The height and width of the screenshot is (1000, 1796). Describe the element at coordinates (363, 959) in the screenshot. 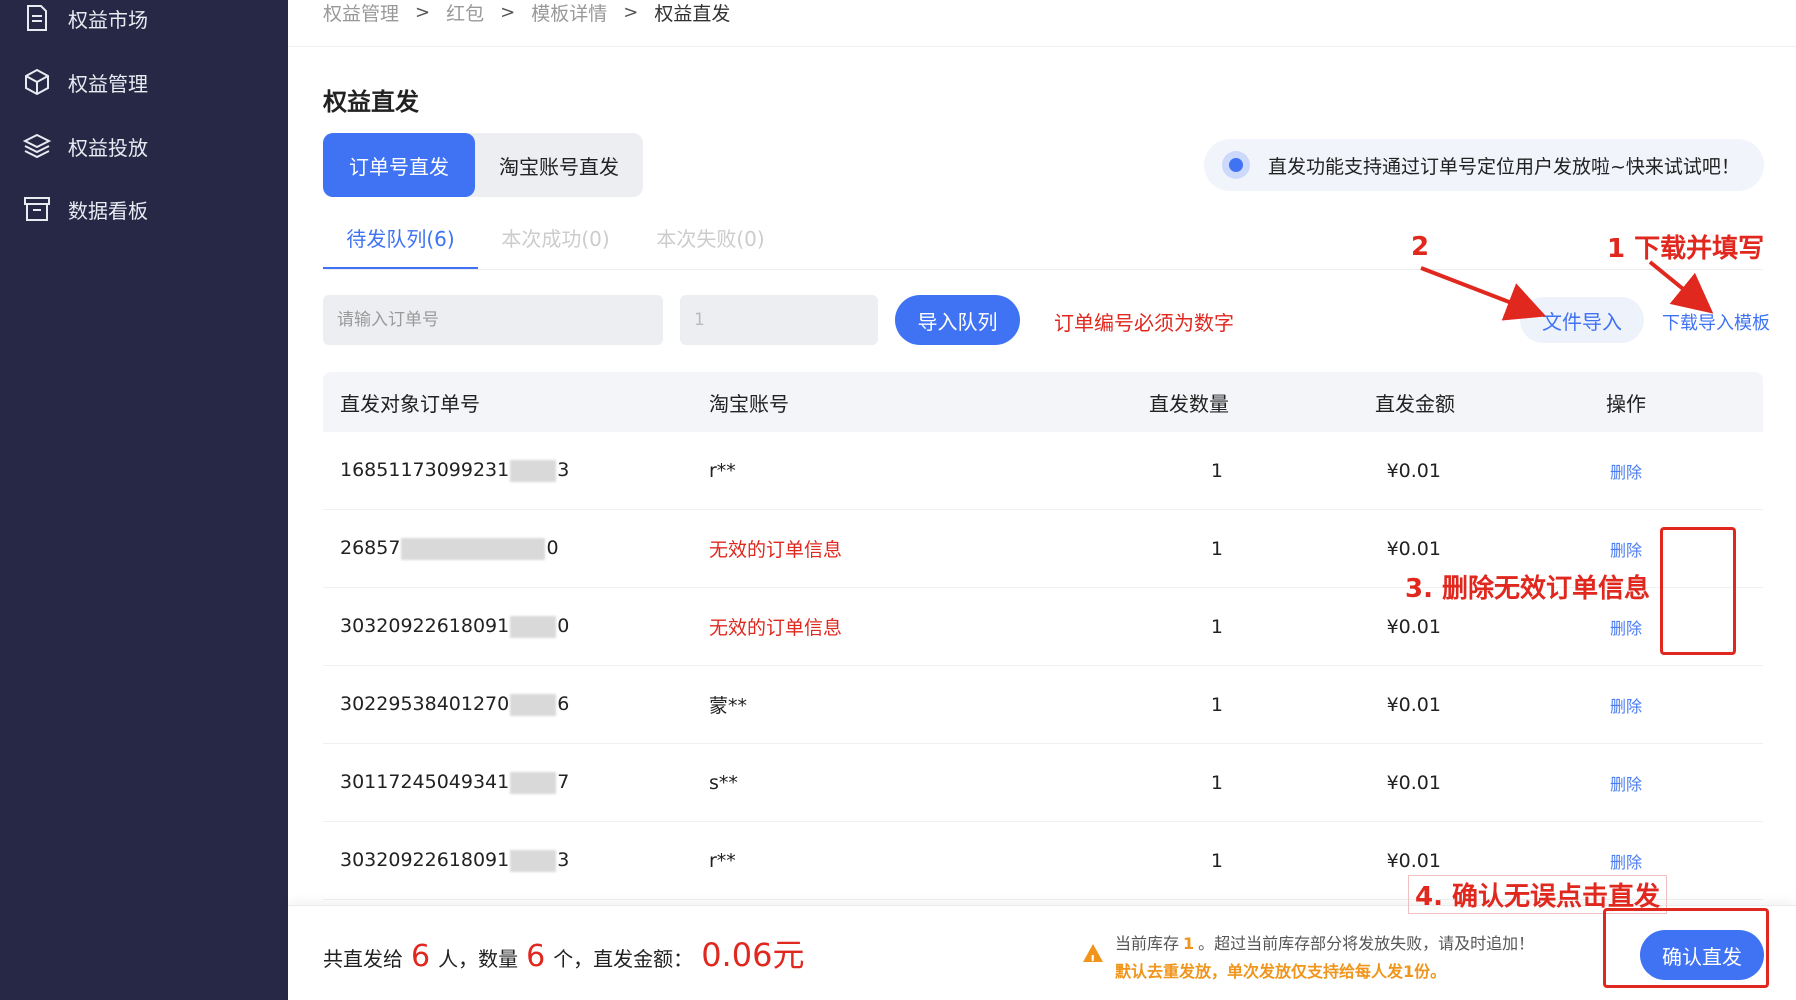

I see `summary-label: 共直发给` at that location.